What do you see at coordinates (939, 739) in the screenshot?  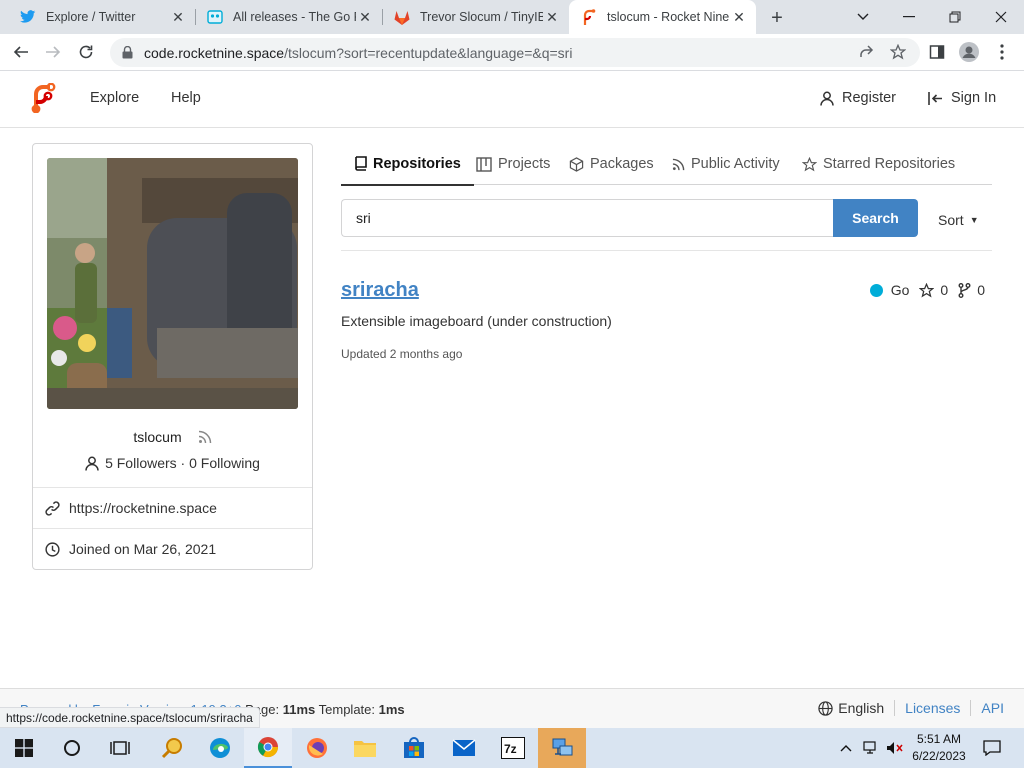 I see `clock-time: 5:51 AM` at bounding box center [939, 739].